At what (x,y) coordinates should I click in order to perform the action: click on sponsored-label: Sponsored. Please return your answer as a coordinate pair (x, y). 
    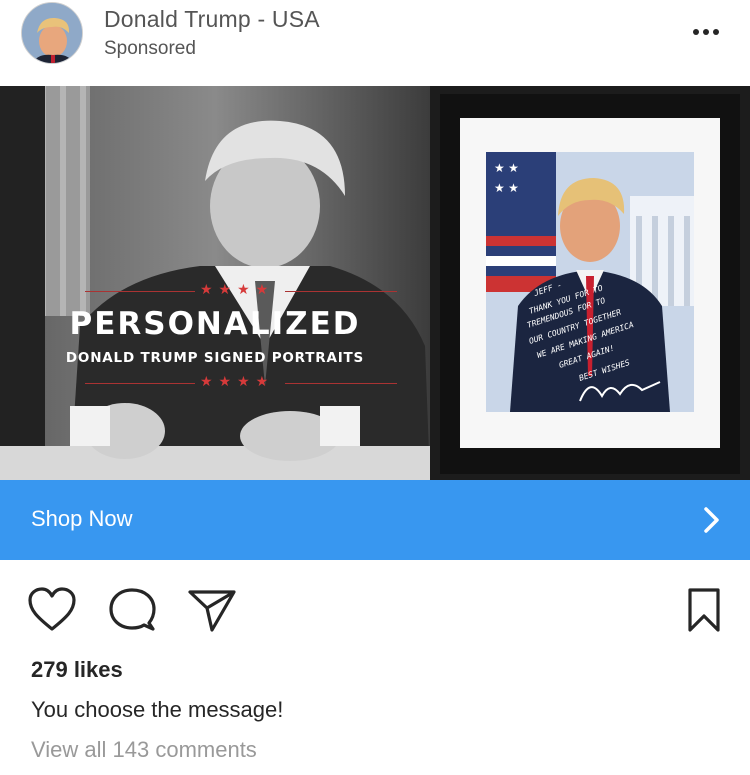
    Looking at the image, I should click on (150, 48).